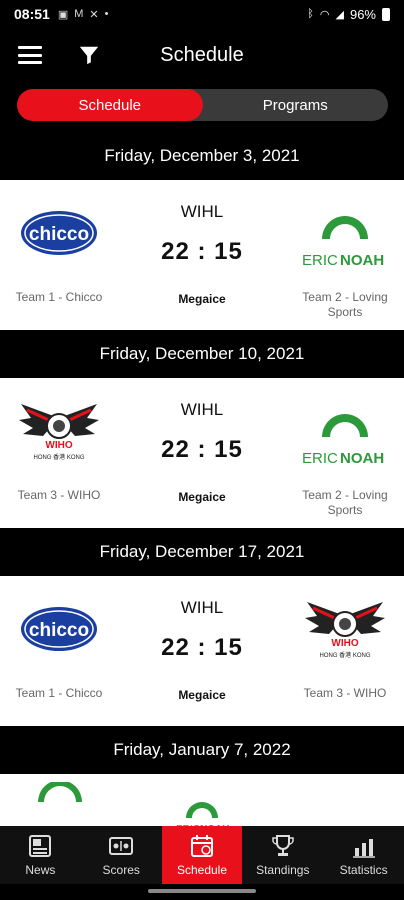  I want to click on nav-statistics: Statistics, so click(363, 855).